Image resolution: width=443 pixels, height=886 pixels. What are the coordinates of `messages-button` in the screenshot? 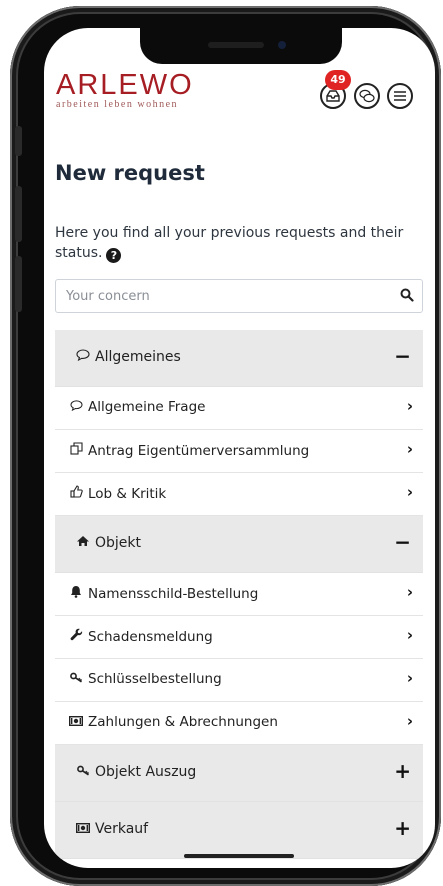 It's located at (367, 96).